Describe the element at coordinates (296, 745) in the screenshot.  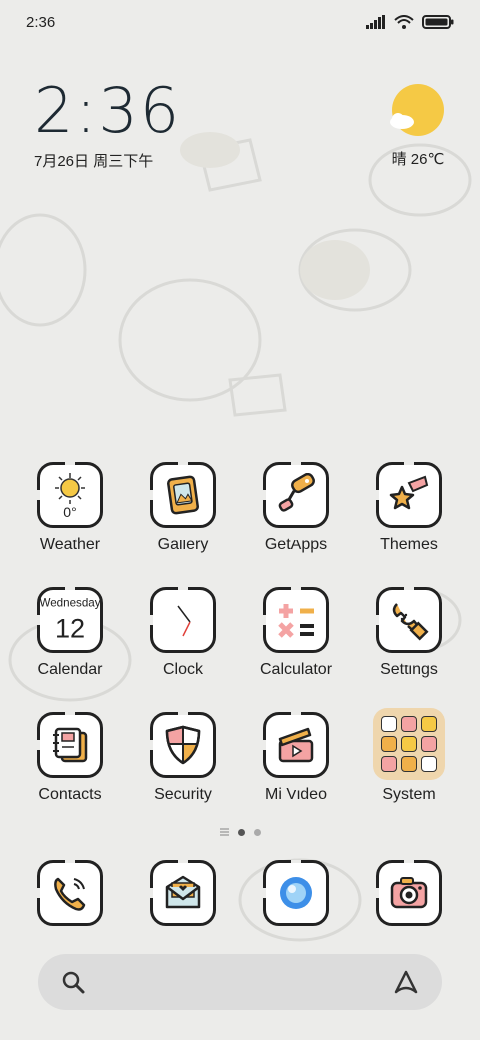
I see `video-clapper-icon` at that location.